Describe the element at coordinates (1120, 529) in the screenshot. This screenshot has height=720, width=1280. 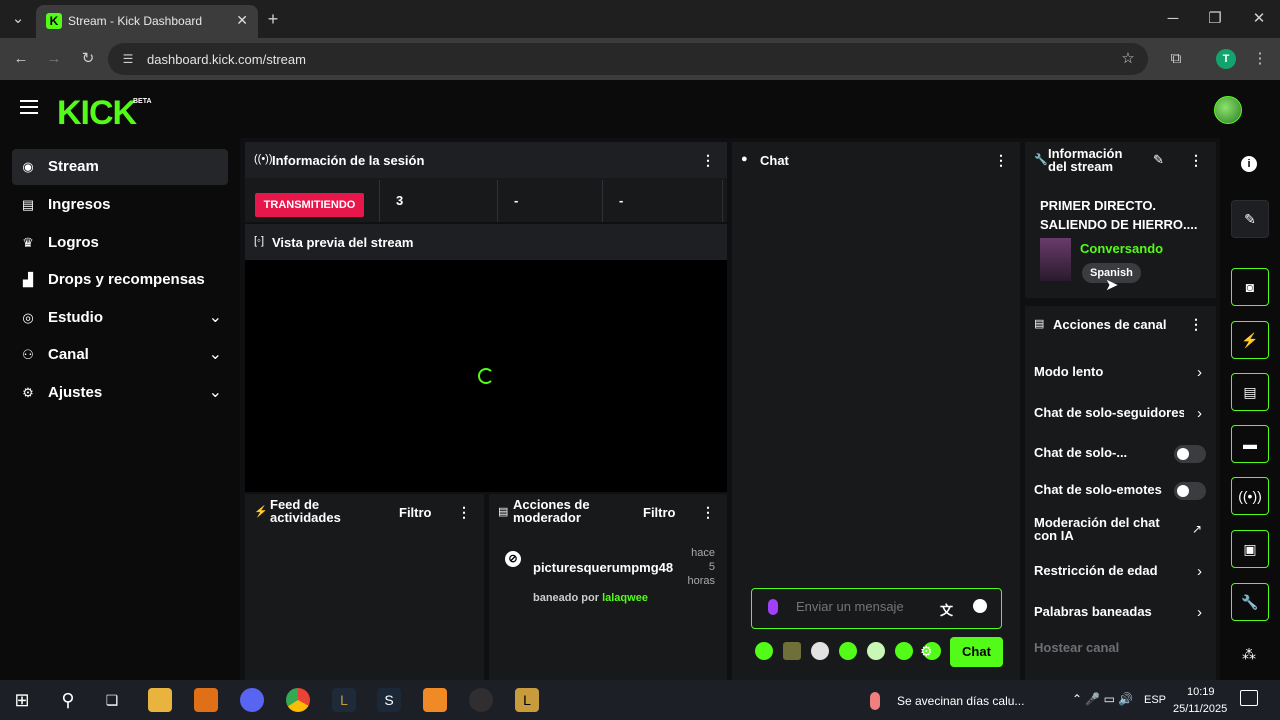
I see `action-ai-moderation: Moderación del chat con IA ↗` at that location.